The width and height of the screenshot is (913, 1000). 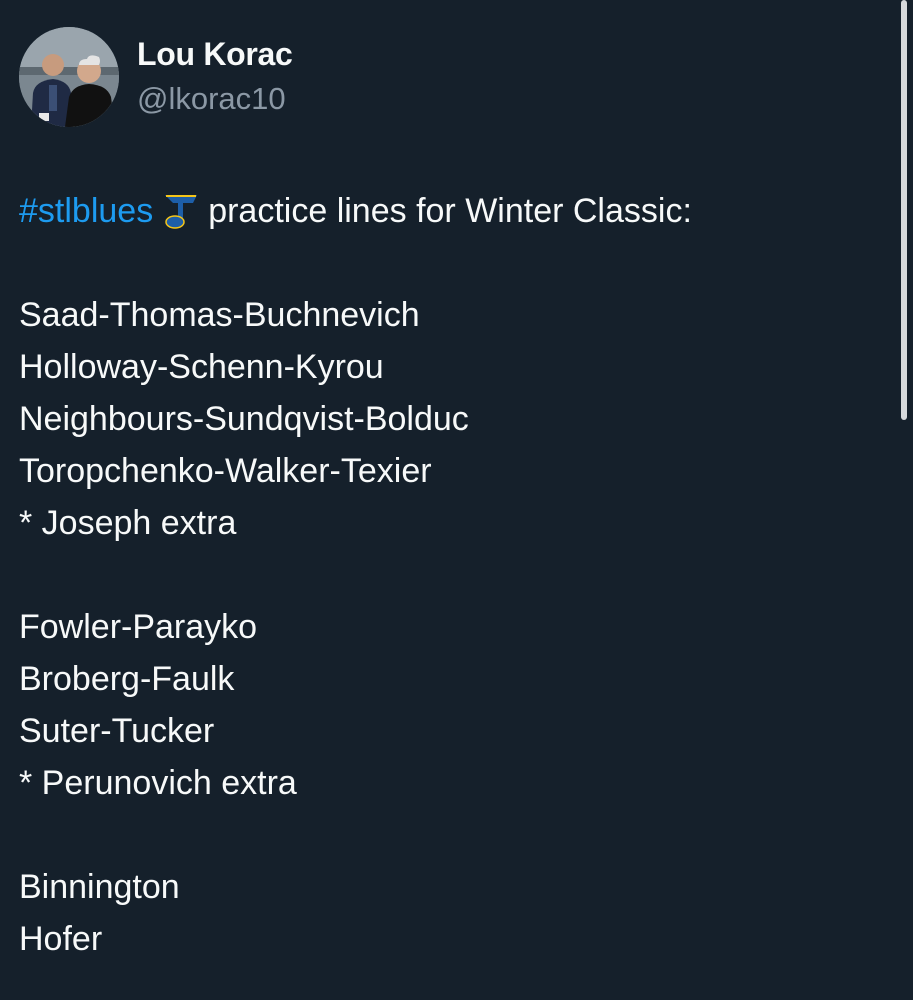 I want to click on avatar, so click(x=69, y=77).